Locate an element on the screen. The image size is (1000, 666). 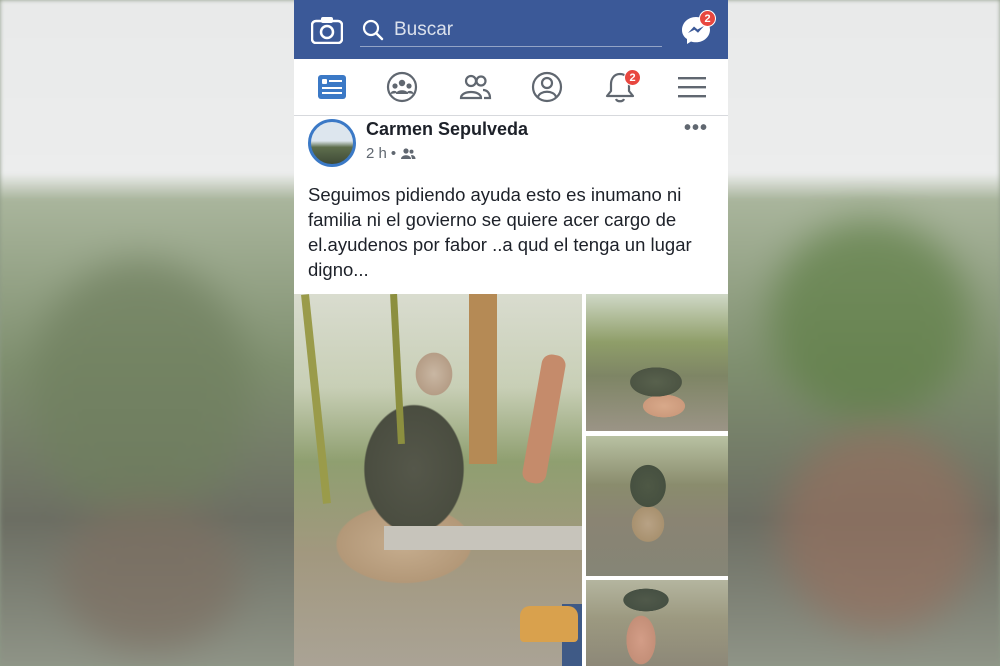
author-avatar is located at coordinates (332, 143).